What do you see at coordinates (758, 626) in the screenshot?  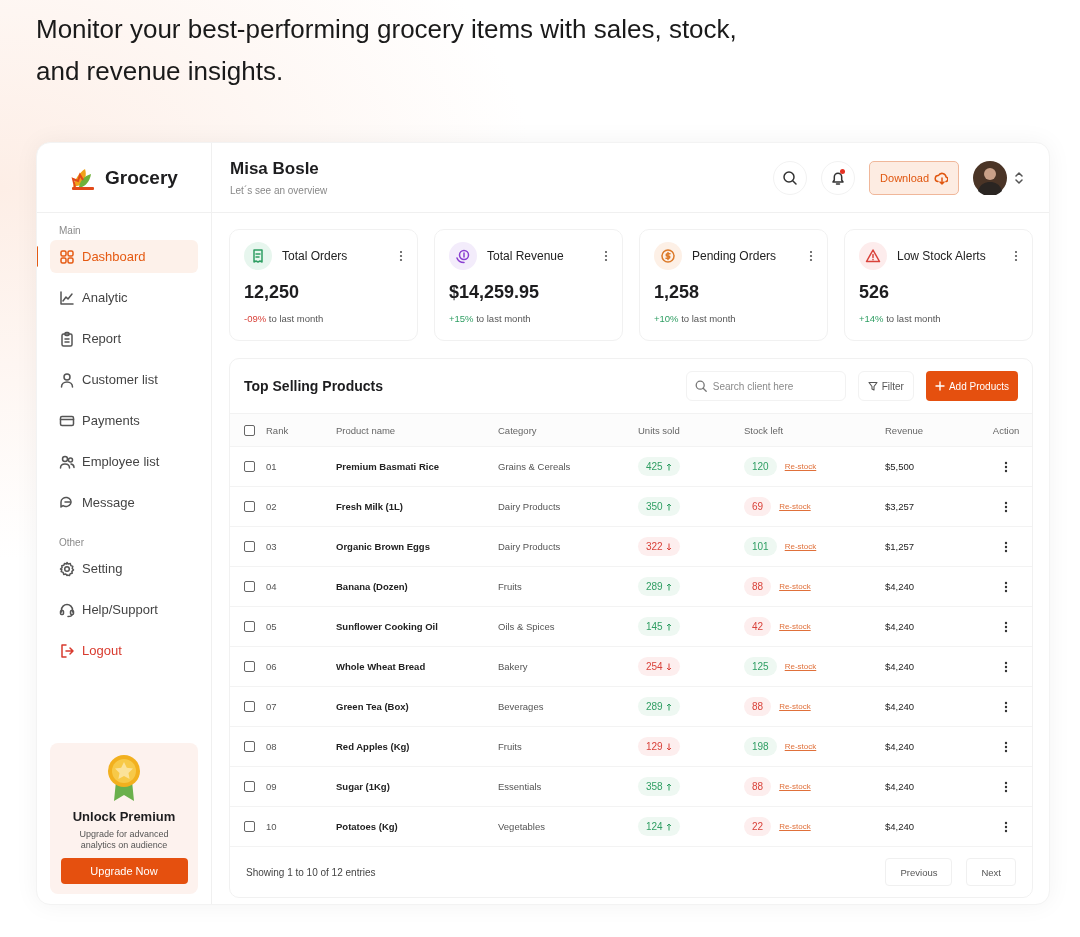 I see `stock-badge: 42` at bounding box center [758, 626].